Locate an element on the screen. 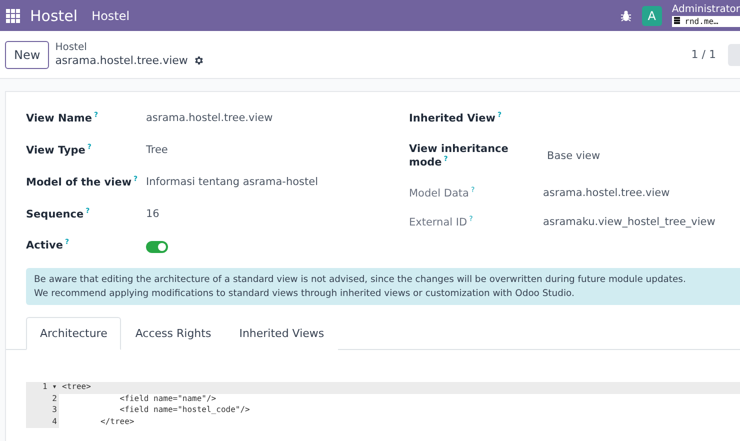 This screenshot has width=740, height=441. line-number: 3 is located at coordinates (42, 410).